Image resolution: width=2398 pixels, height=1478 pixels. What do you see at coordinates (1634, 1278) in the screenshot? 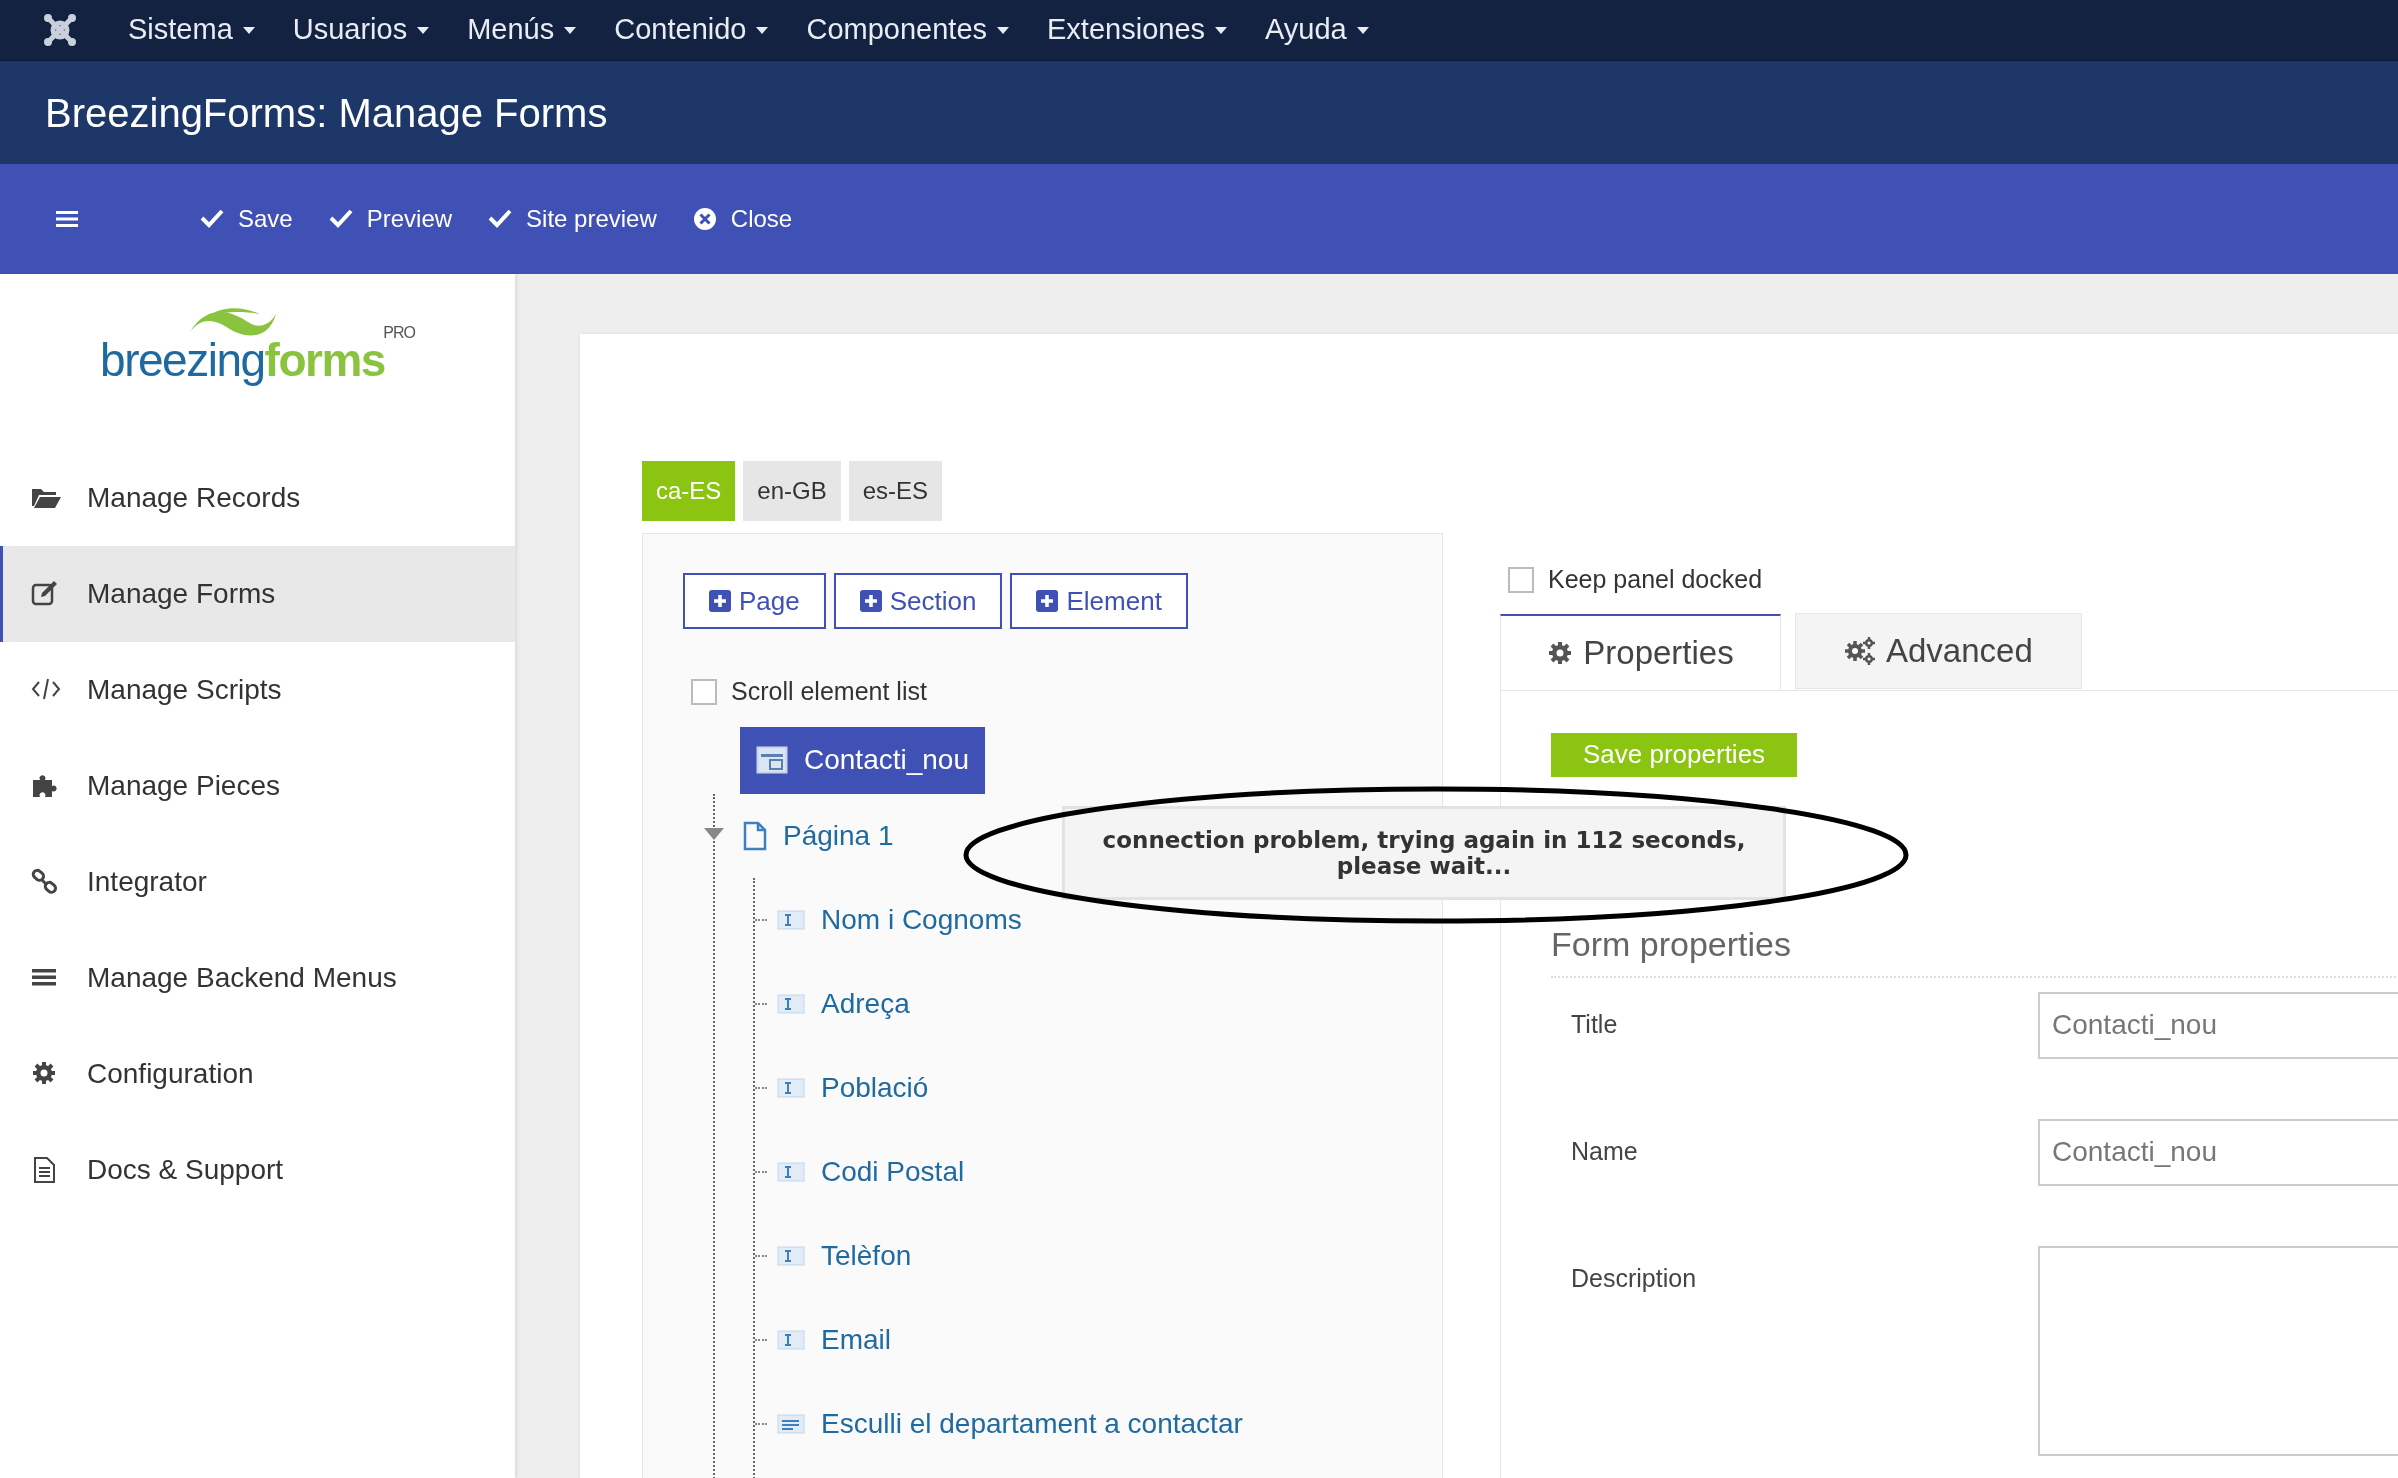
I see `field-label: Description` at bounding box center [1634, 1278].